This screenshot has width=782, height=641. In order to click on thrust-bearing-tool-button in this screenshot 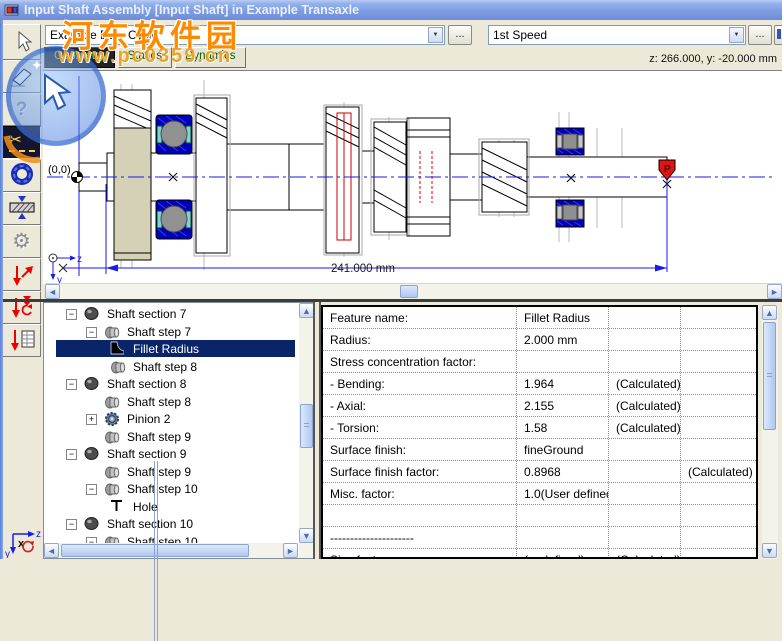, I will do `click(21, 208)`.